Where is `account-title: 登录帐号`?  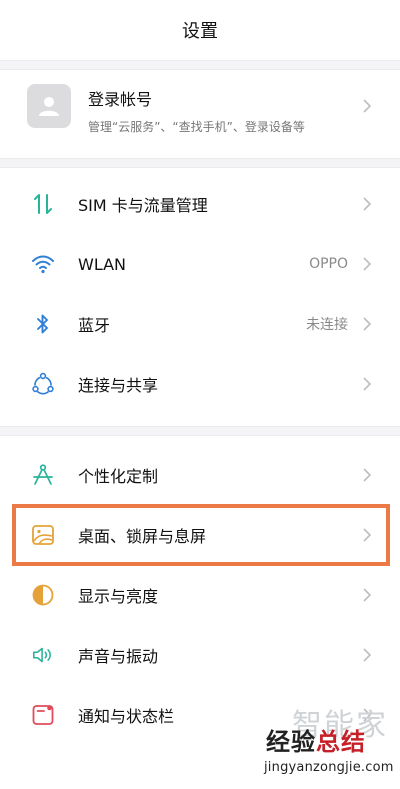
account-title: 登录帐号 is located at coordinates (120, 99).